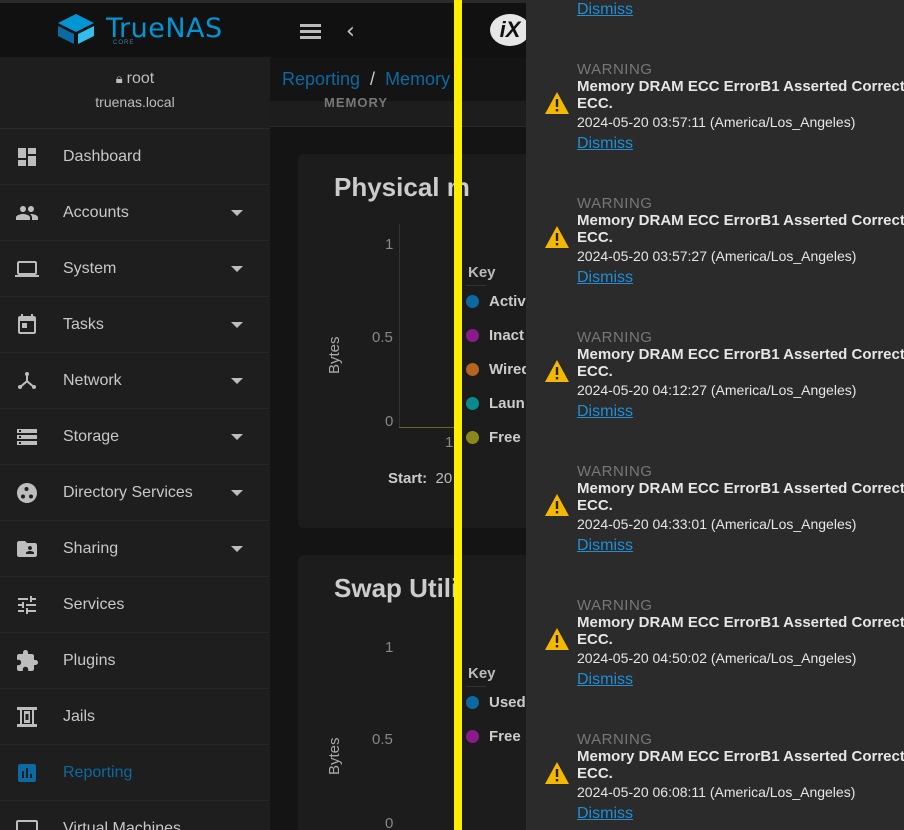 The width and height of the screenshot is (904, 830). What do you see at coordinates (507, 403) in the screenshot?
I see `legend-label: Laun` at bounding box center [507, 403].